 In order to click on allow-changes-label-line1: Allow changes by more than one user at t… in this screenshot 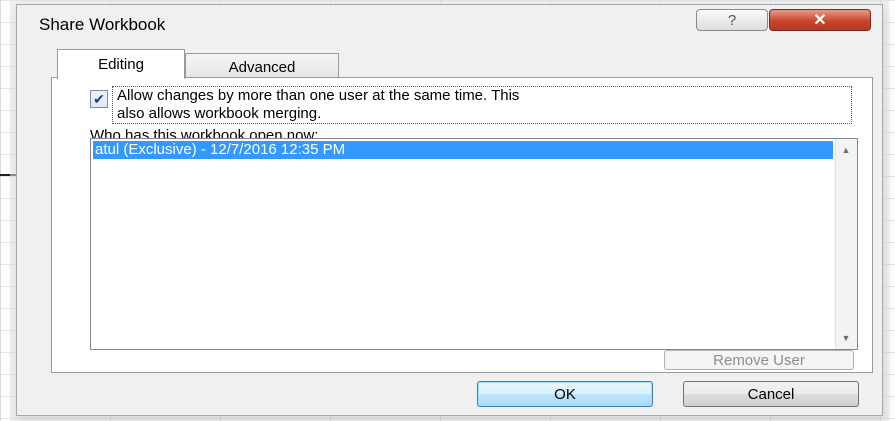, I will do `click(318, 95)`.